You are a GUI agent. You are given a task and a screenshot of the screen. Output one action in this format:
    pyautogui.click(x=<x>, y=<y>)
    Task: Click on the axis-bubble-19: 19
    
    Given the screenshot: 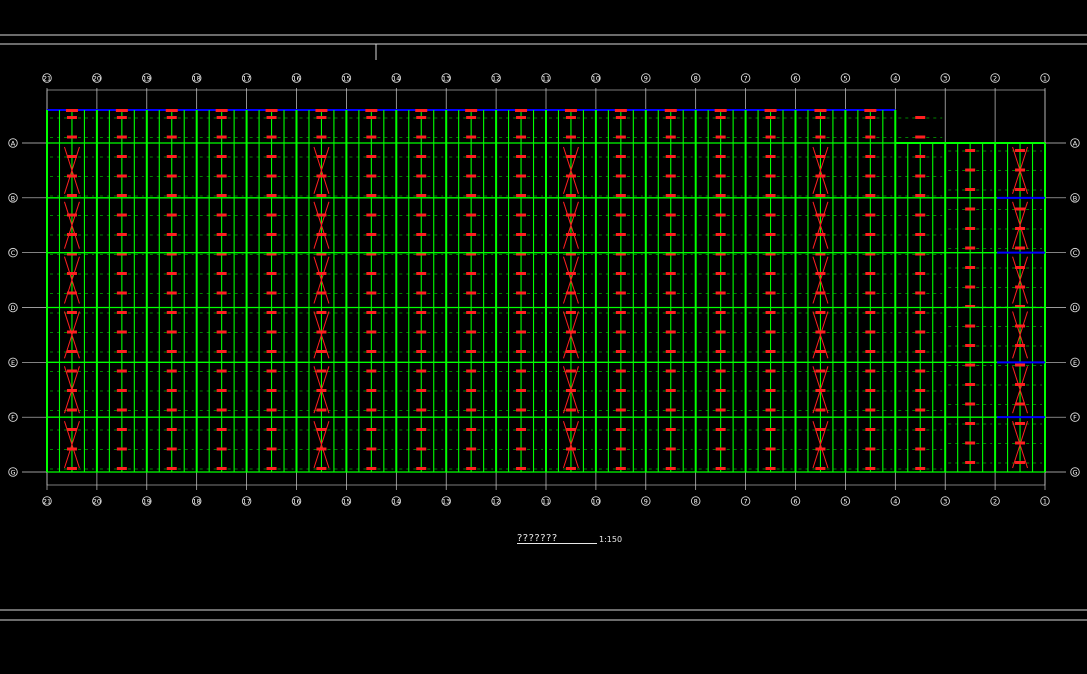 What is the action you would take?
    pyautogui.click(x=147, y=78)
    